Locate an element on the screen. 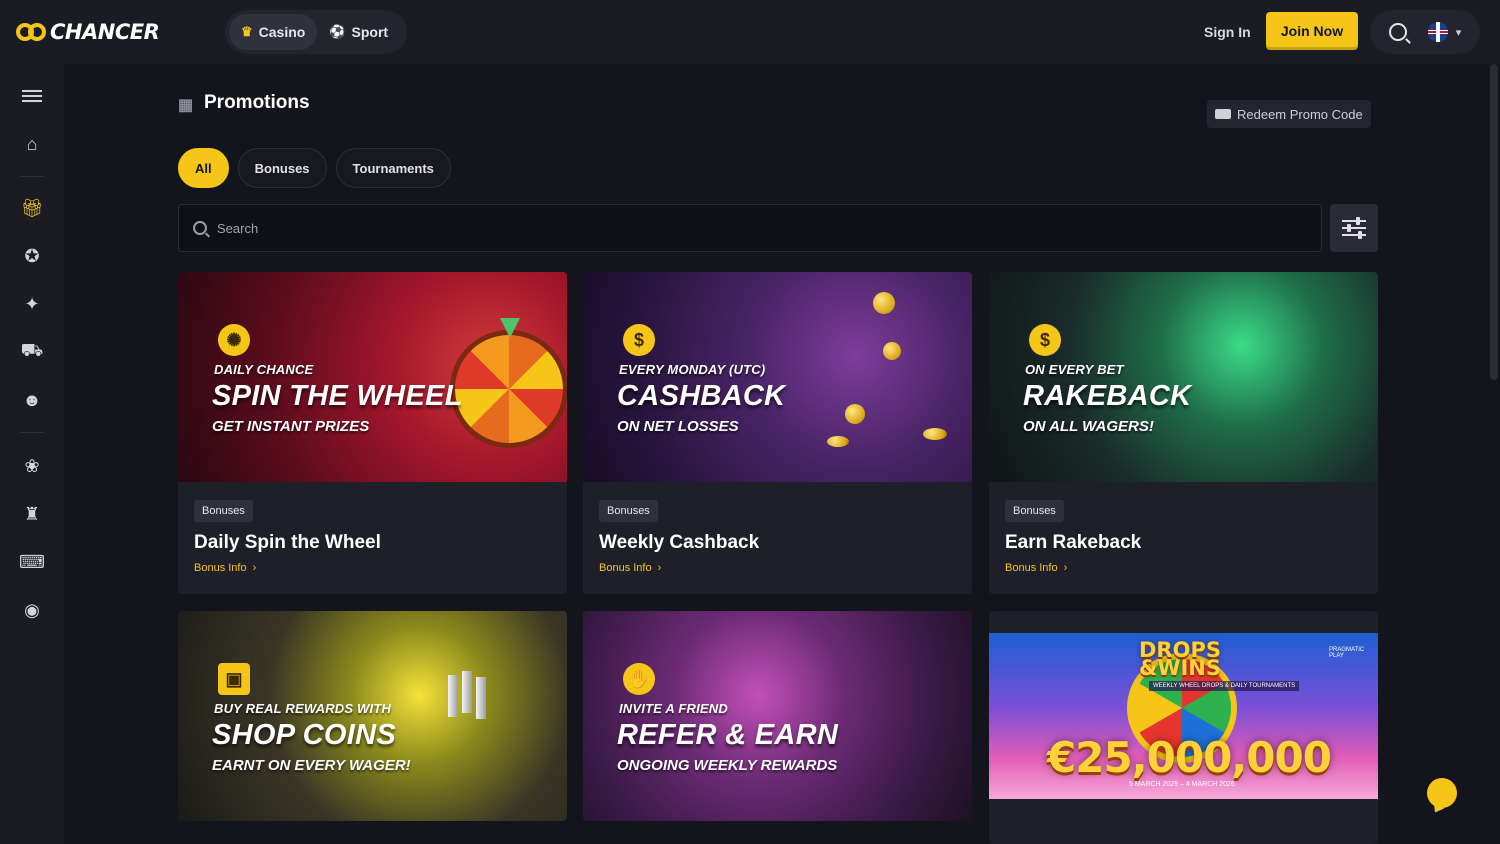  banner-subtitle: ON NET LOSSES is located at coordinates (678, 426).